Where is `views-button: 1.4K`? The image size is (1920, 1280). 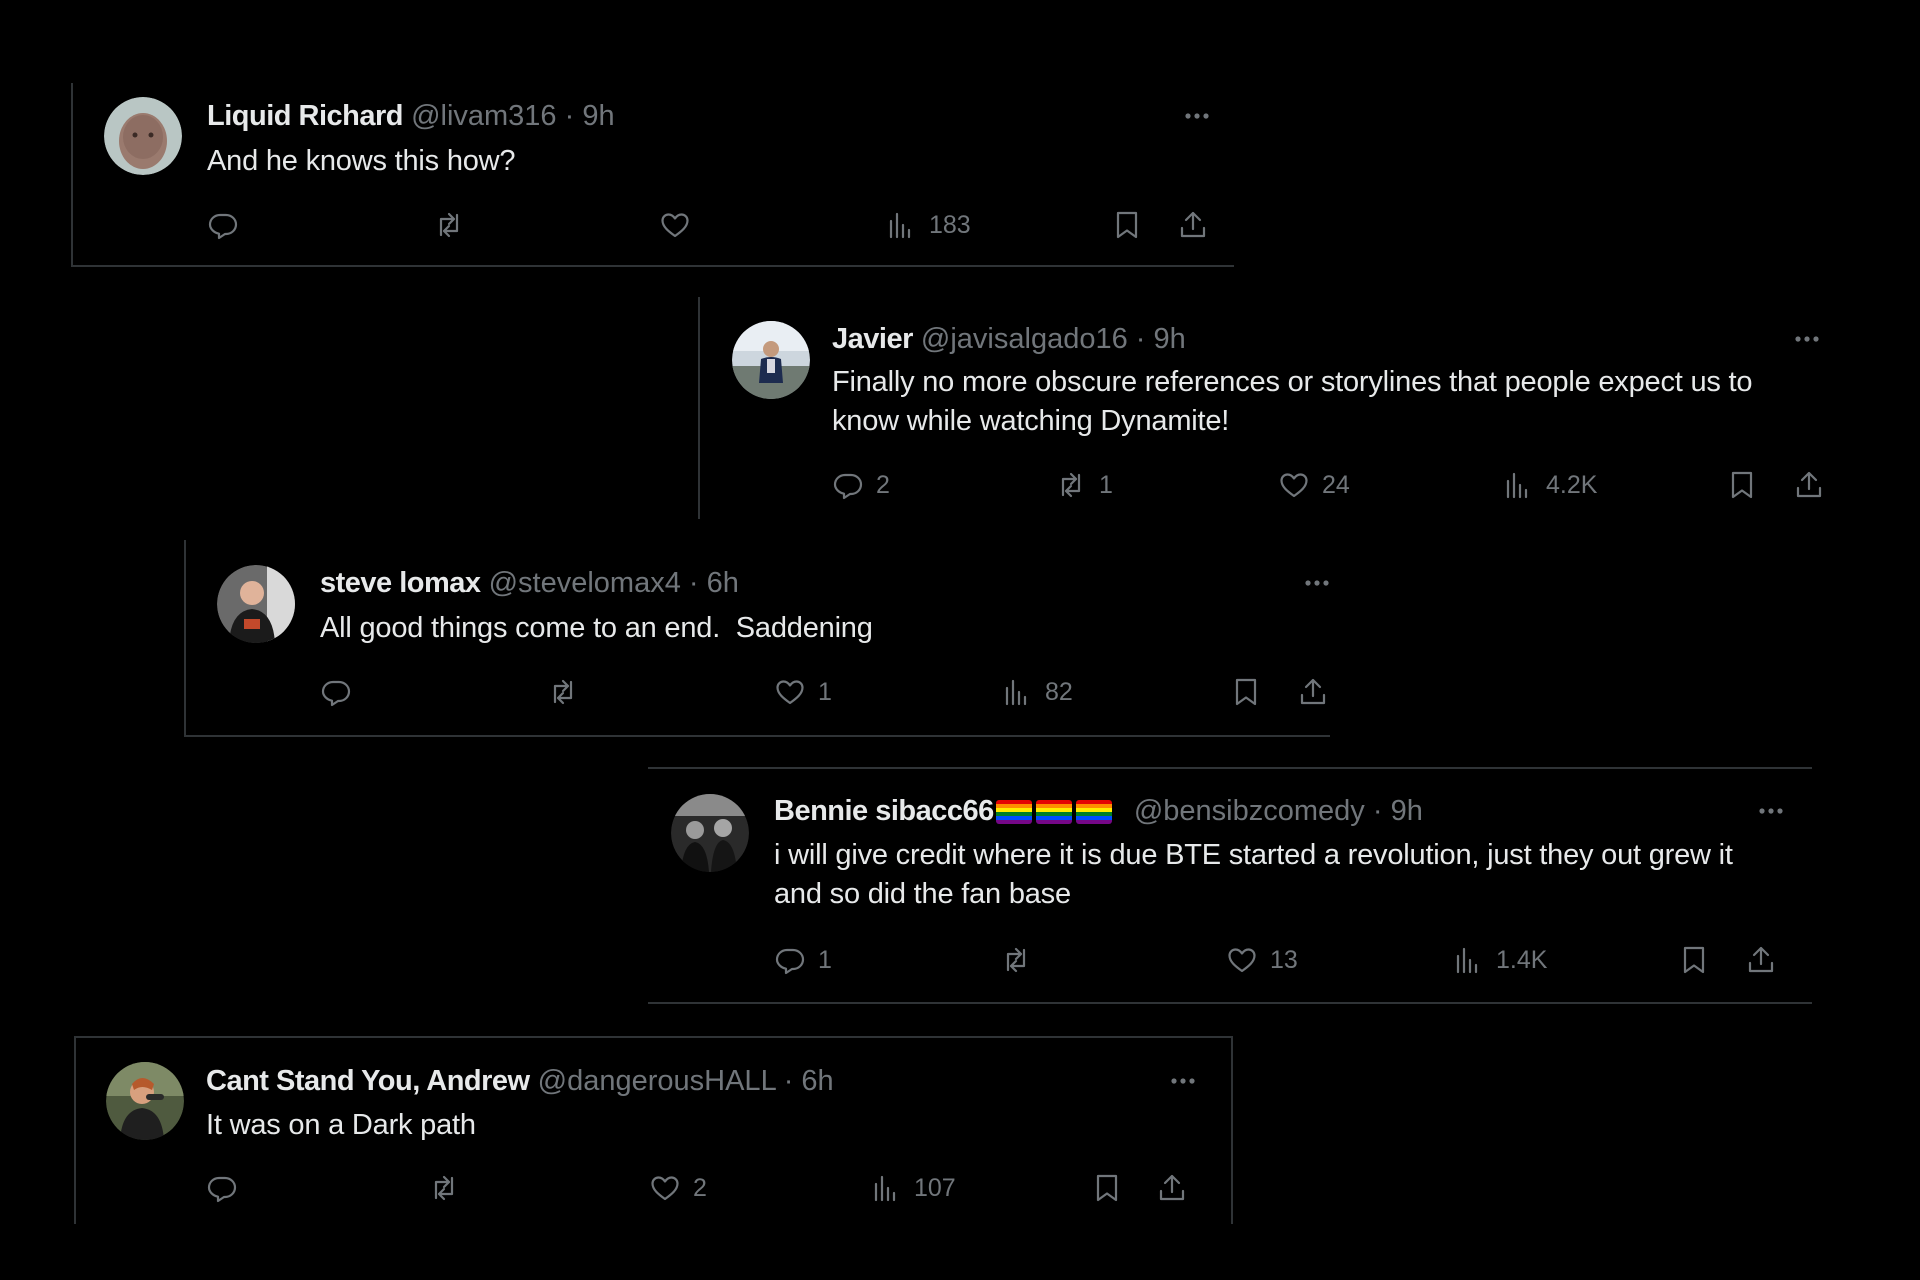 views-button: 1.4K is located at coordinates (1499, 960).